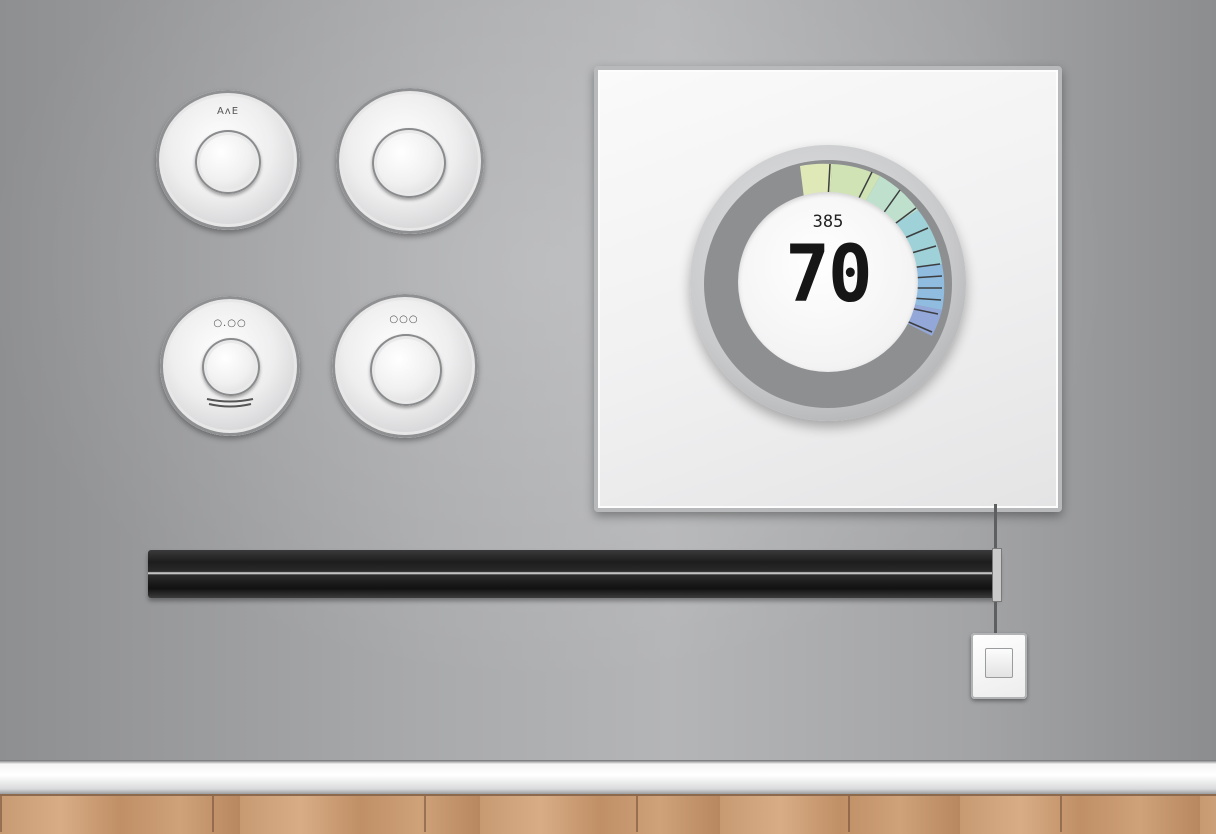 Image resolution: width=1216 pixels, height=834 pixels. I want to click on thermostat-small-readout: 385, so click(828, 222).